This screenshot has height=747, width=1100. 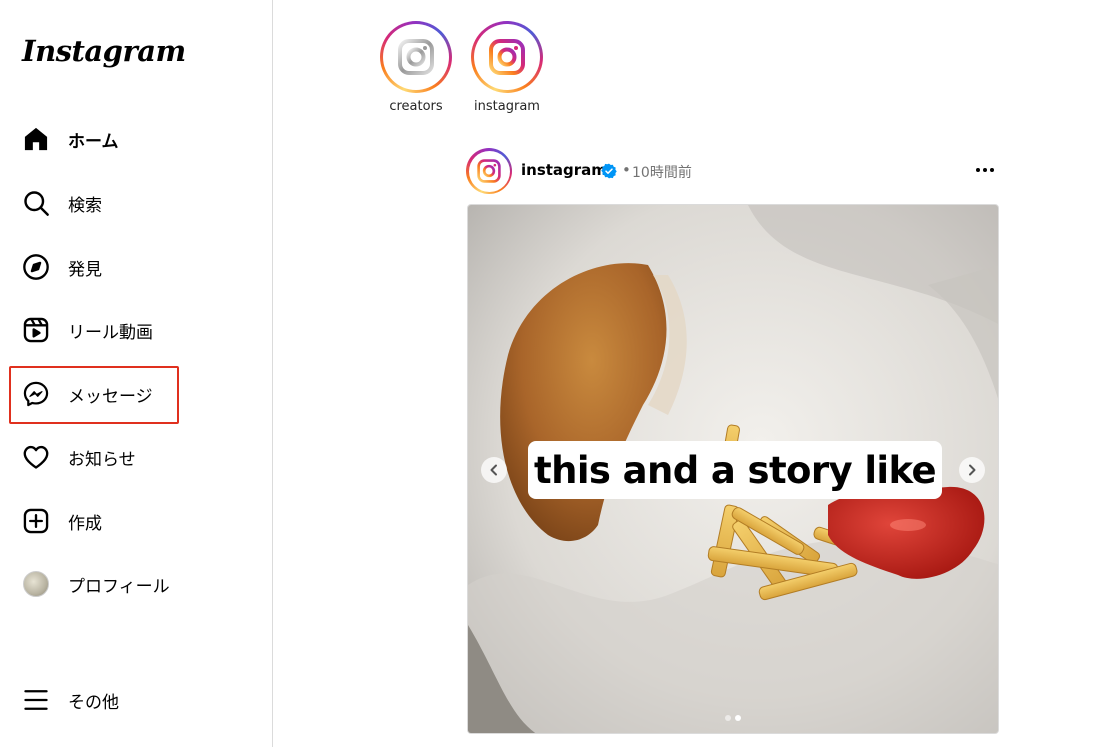 I want to click on post-username: instagram, so click(x=564, y=170).